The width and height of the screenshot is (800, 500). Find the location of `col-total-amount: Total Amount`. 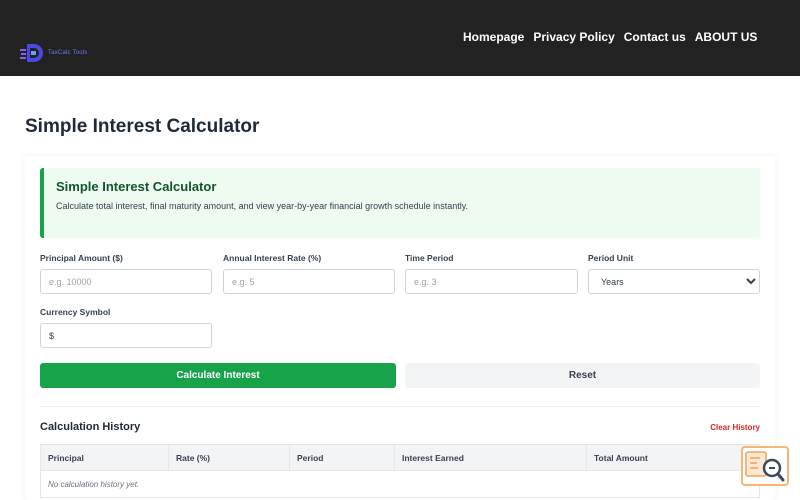

col-total-amount: Total Amount is located at coordinates (673, 457).